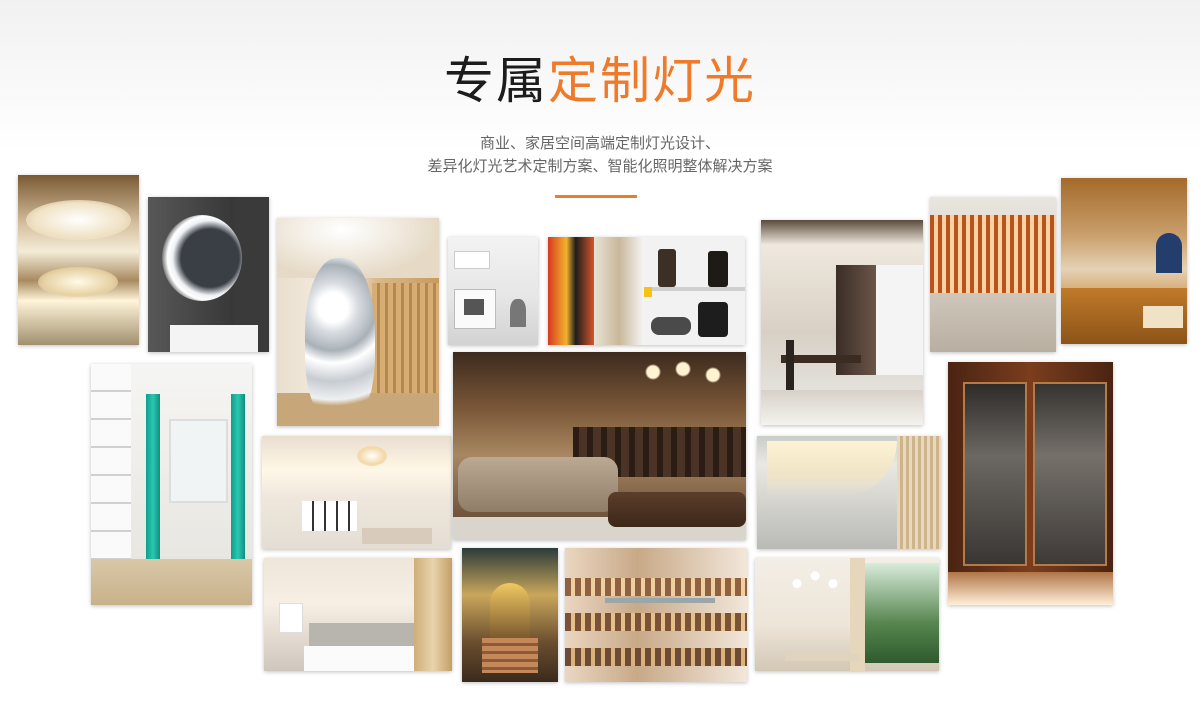  What do you see at coordinates (652, 81) in the screenshot?
I see `title-accent: 定制灯光` at bounding box center [652, 81].